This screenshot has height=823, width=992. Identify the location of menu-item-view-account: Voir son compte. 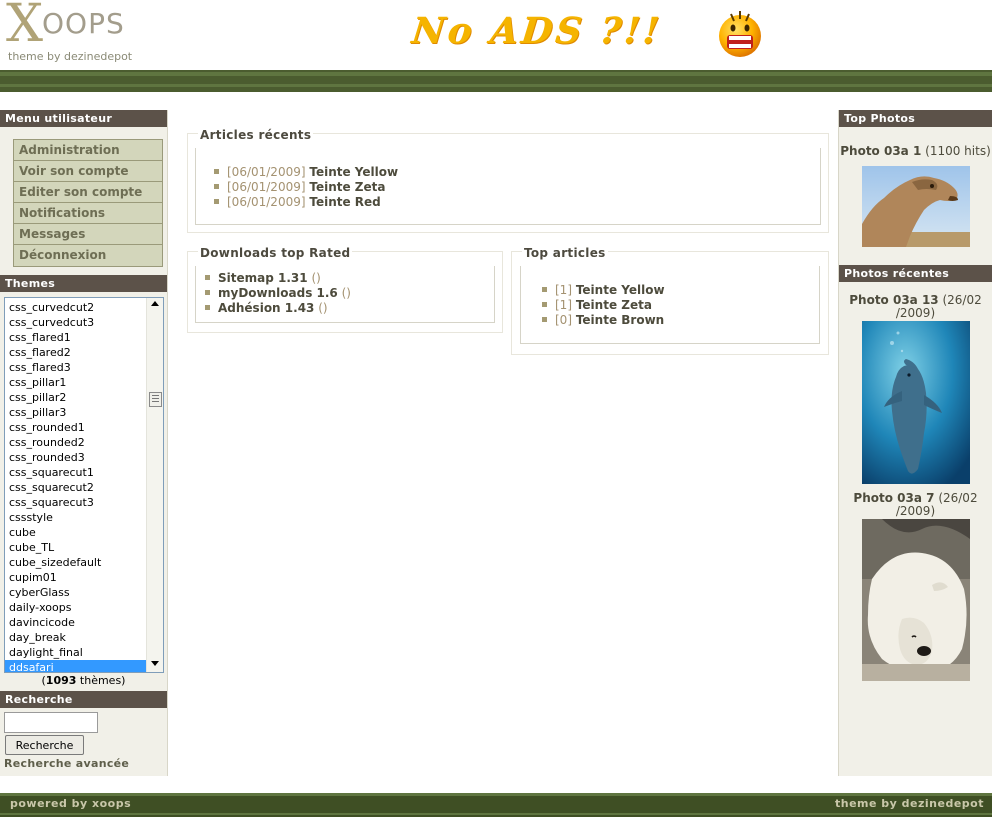
(88, 171).